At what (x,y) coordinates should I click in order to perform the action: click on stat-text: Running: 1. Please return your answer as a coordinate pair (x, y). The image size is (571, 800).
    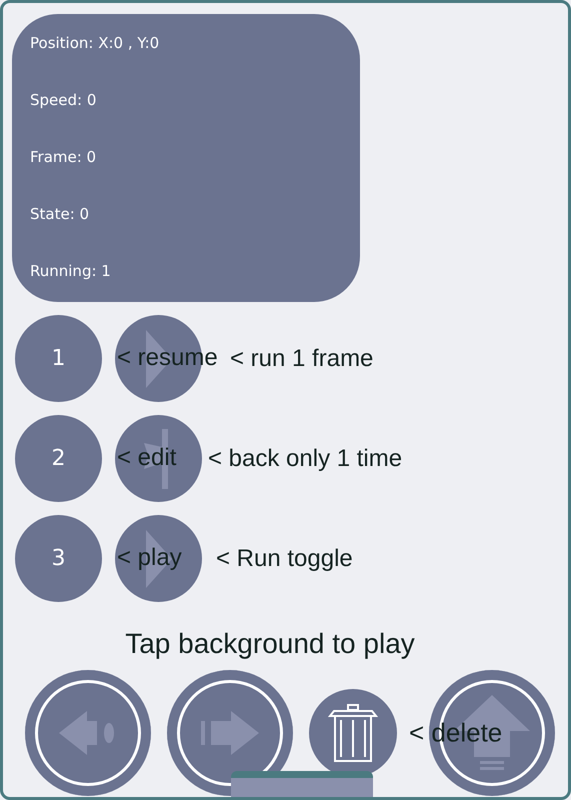
    Looking at the image, I should click on (71, 271).